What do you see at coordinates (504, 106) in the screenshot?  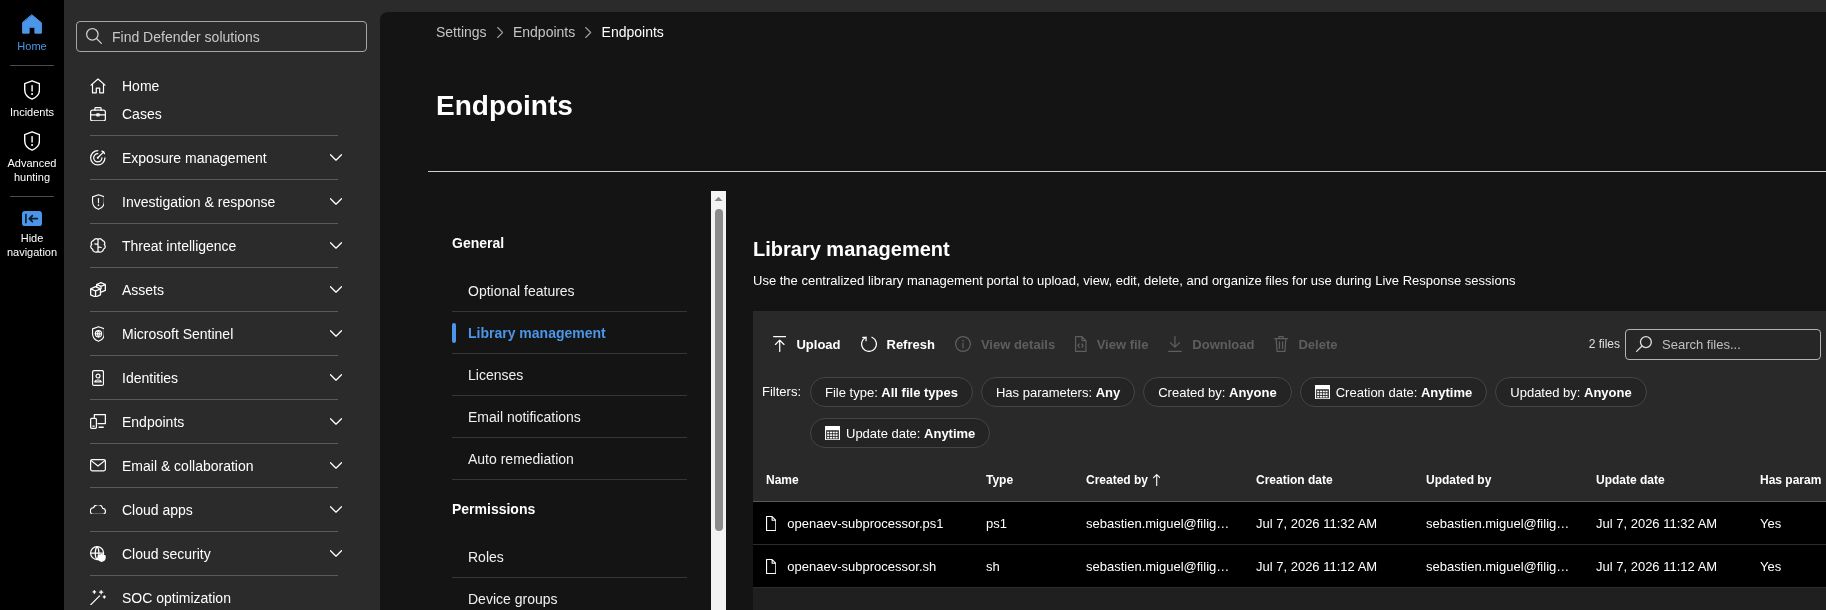 I see `page-title: Endpoints` at bounding box center [504, 106].